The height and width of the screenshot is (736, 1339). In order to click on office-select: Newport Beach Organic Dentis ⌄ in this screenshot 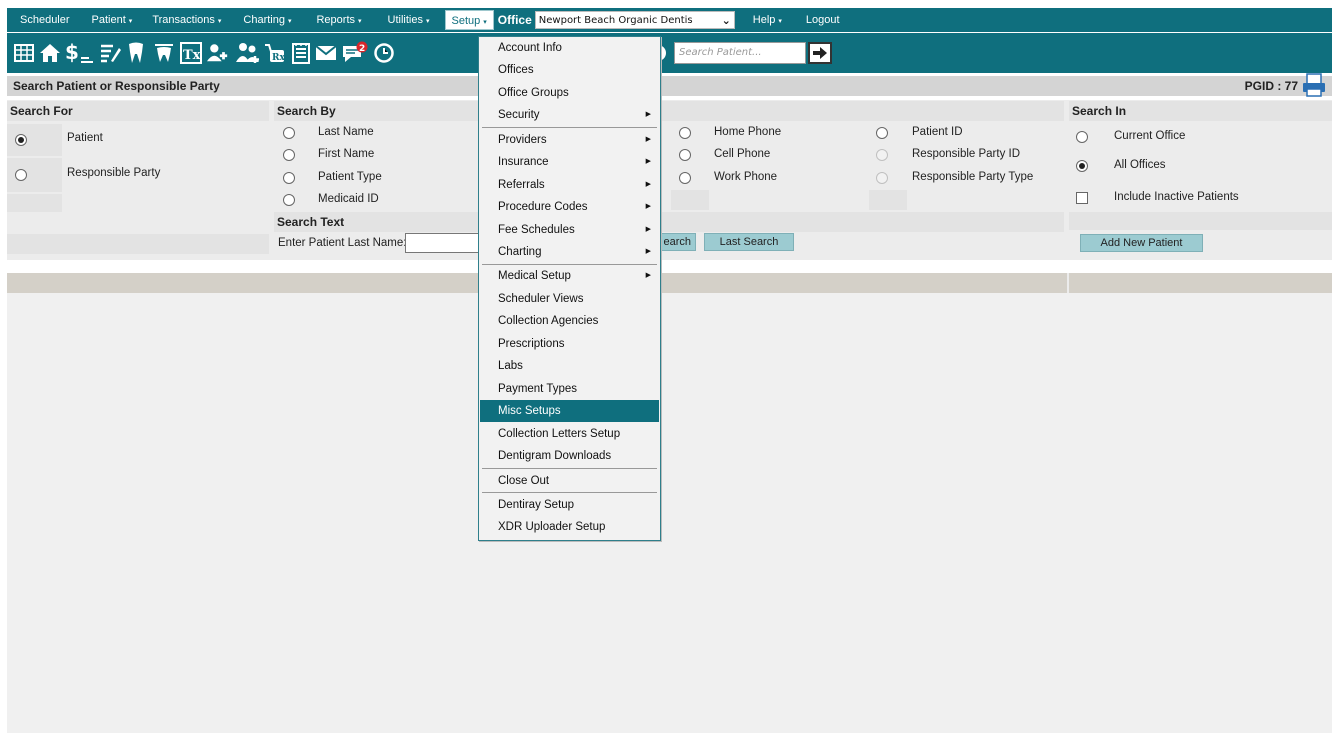, I will do `click(634, 20)`.